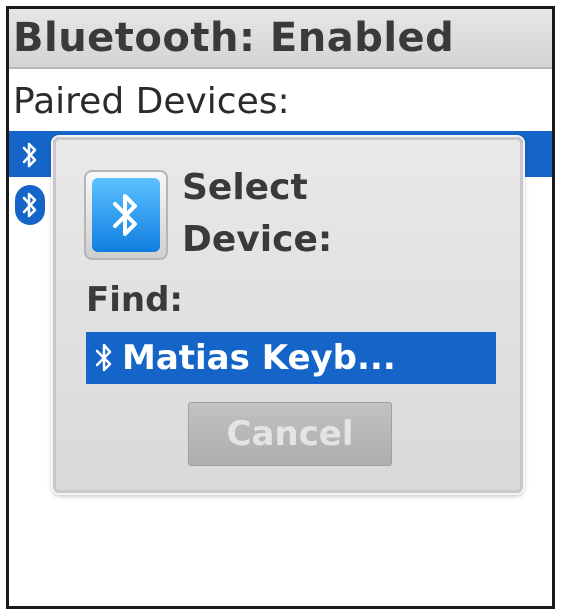 This screenshot has width=567, height=615. Describe the element at coordinates (135, 300) in the screenshot. I see `find-label: Find:` at that location.